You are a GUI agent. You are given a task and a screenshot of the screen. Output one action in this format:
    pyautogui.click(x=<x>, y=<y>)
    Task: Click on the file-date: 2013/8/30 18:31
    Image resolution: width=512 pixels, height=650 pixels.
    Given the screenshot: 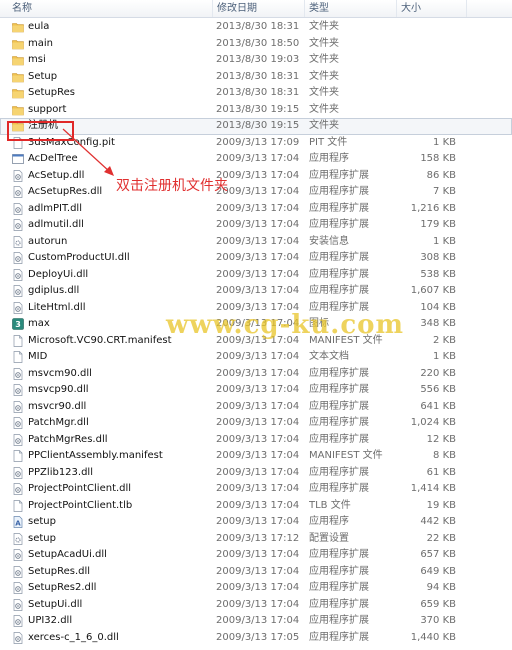 What is the action you would take?
    pyautogui.click(x=258, y=92)
    